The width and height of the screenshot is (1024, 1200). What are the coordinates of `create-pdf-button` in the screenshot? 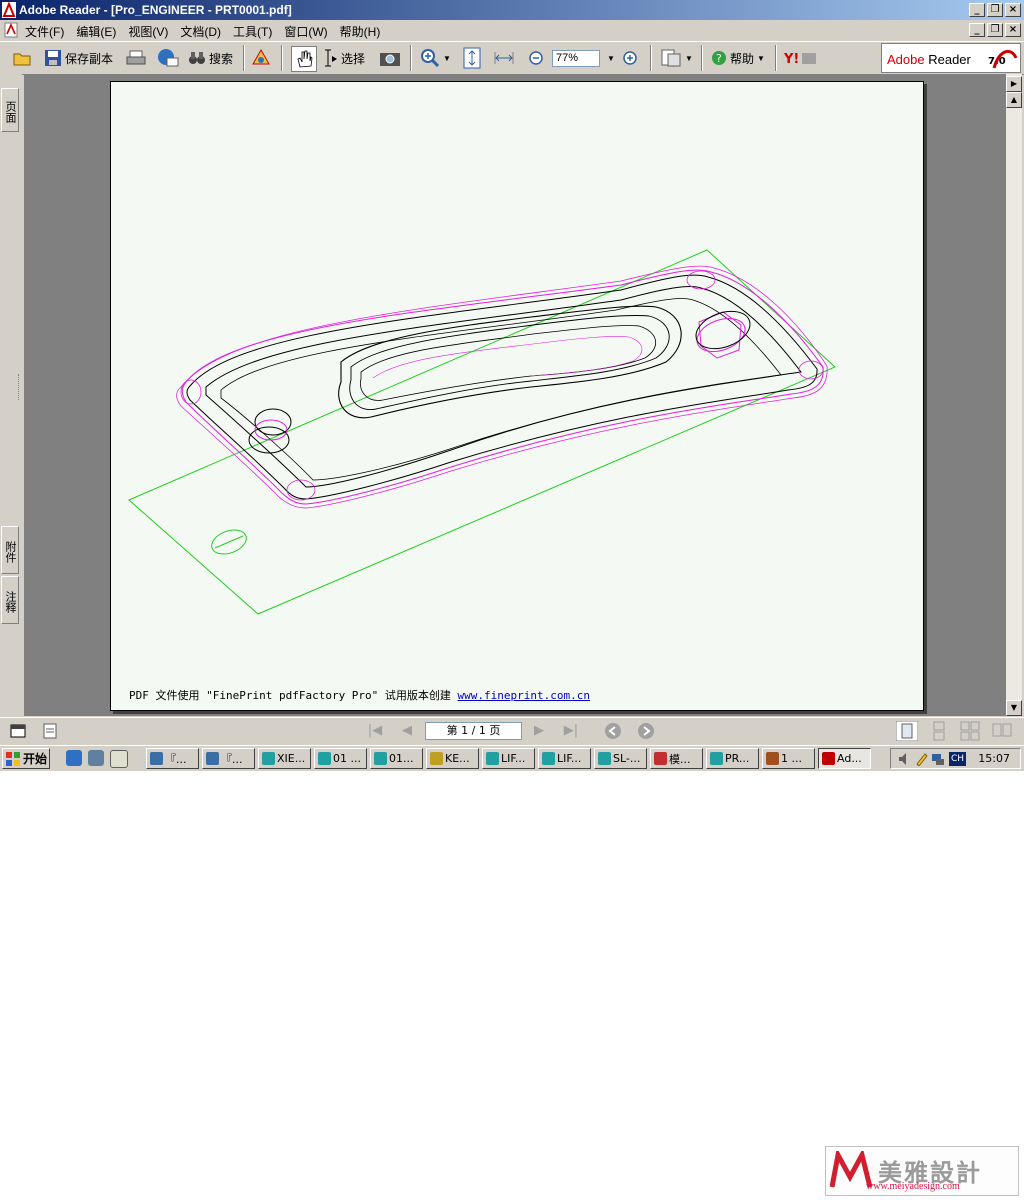 It's located at (261, 58).